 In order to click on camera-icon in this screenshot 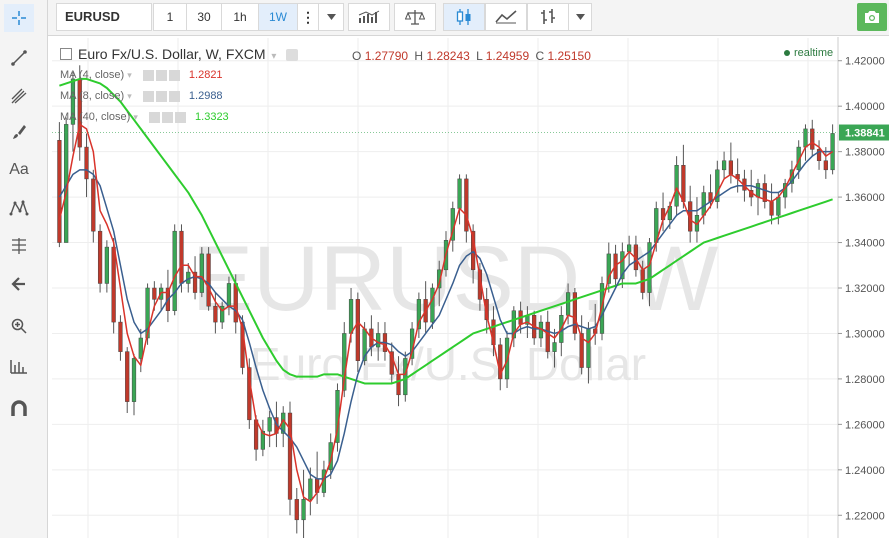, I will do `click(872, 17)`.